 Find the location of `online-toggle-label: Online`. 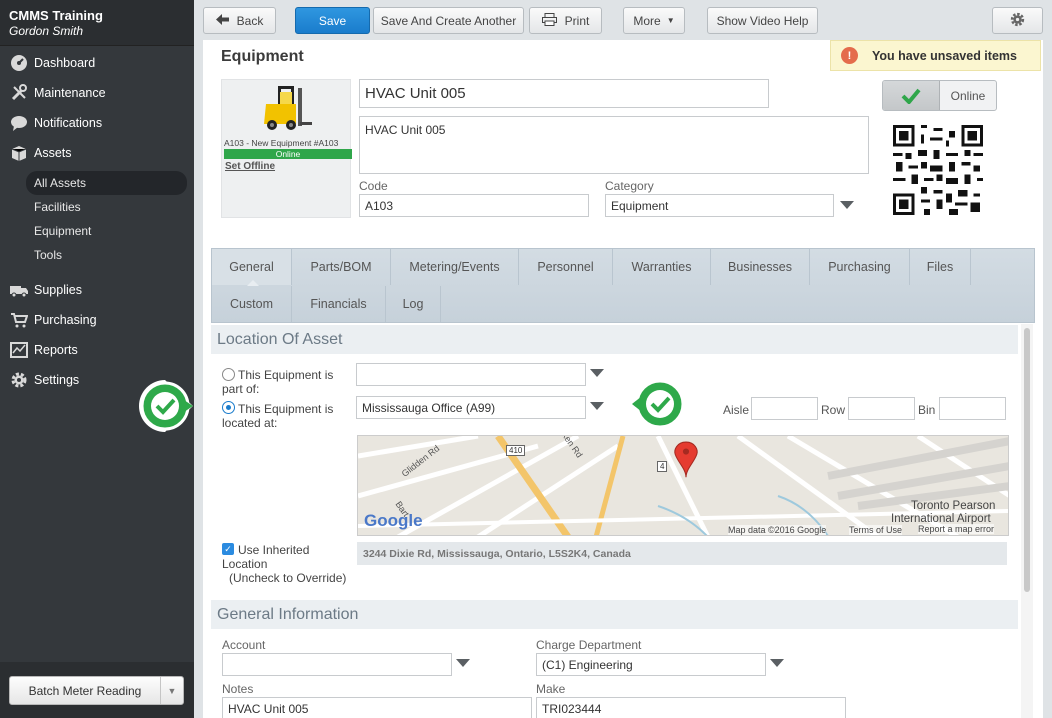

online-toggle-label: Online is located at coordinates (968, 95).